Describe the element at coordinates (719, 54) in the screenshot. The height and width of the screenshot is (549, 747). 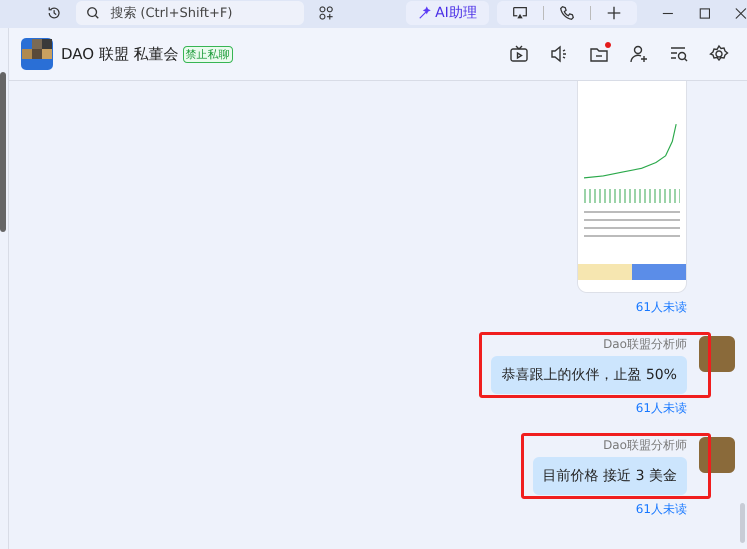
I see `settings-icon` at that location.